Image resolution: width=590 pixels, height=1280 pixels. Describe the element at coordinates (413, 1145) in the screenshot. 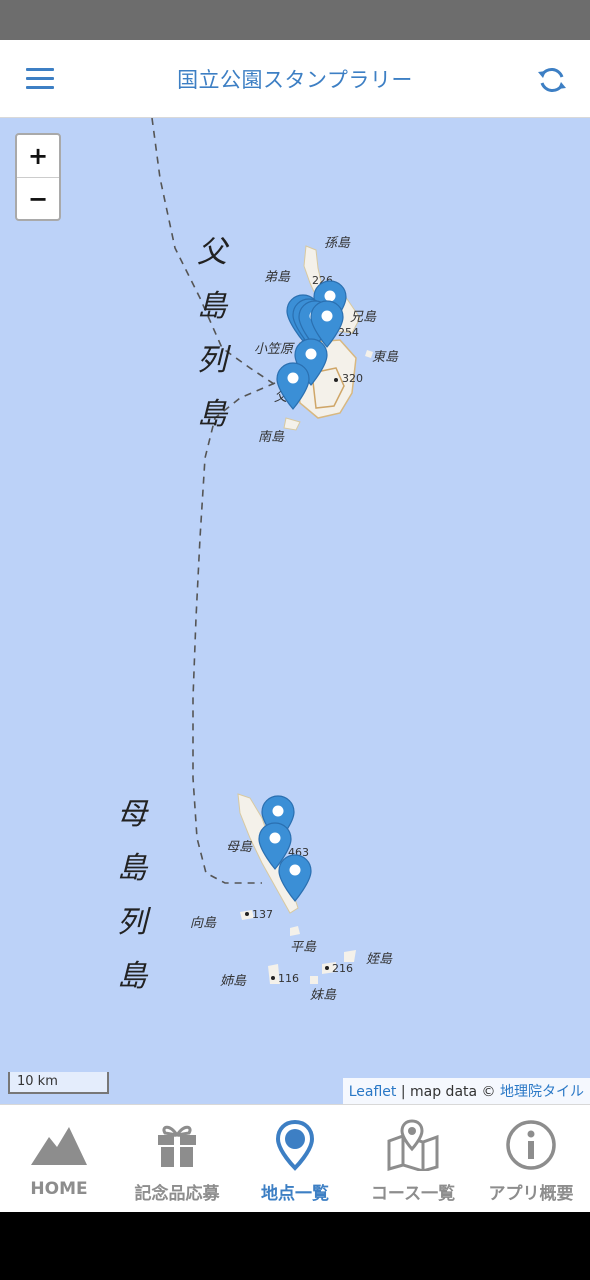

I see `map-route-icon` at that location.